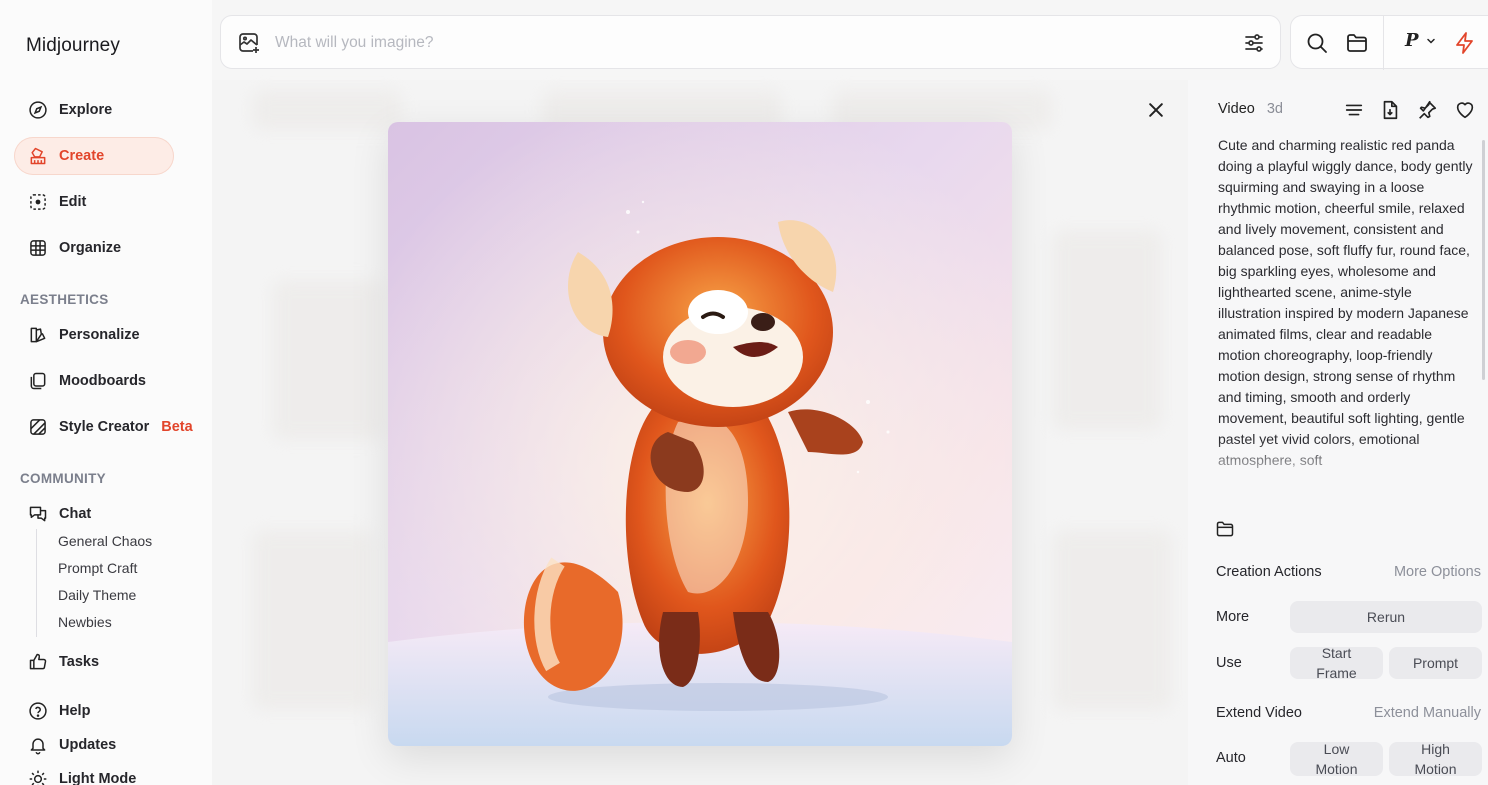 The height and width of the screenshot is (785, 1488). I want to click on extend-video-heading: Extend Video, so click(1259, 713).